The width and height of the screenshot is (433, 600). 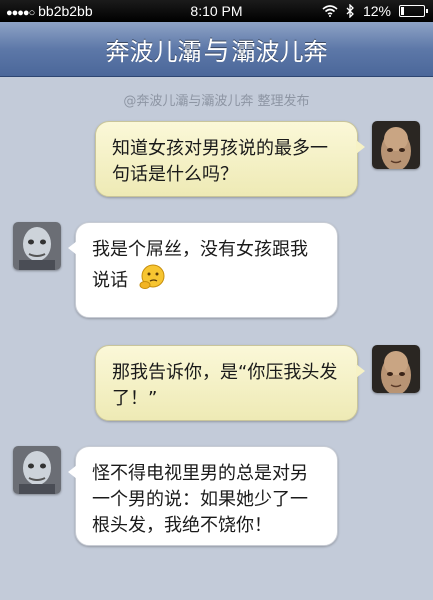 I want to click on message-text: 知道女孩对男孩说的最多一句话是什么吗？, so click(x=220, y=161).